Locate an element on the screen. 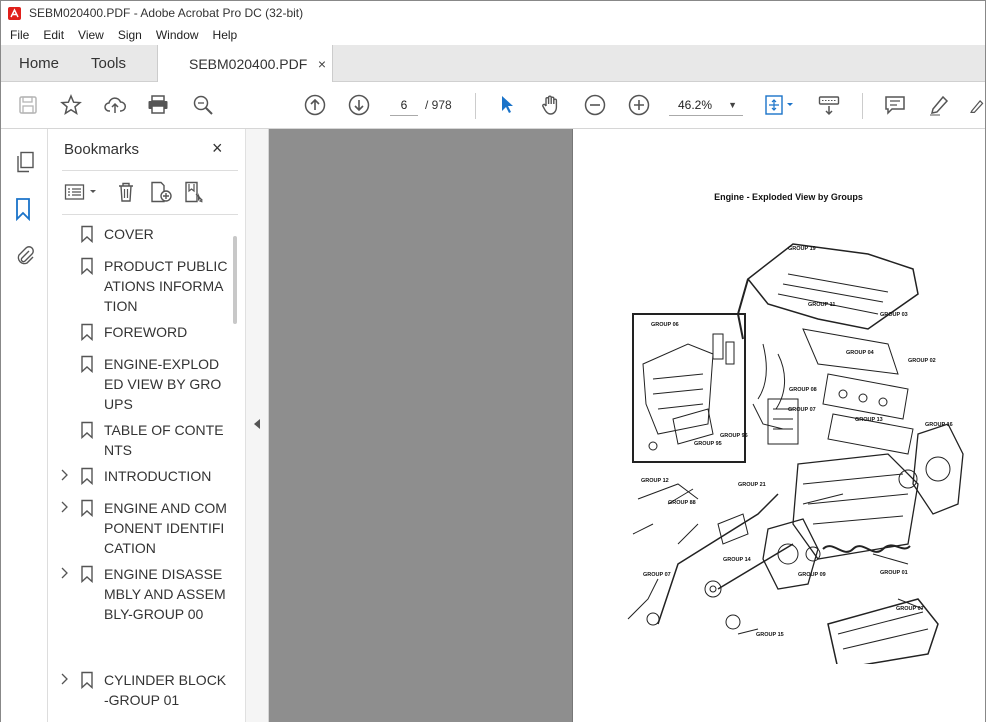 The height and width of the screenshot is (722, 986). page-total-label: / 978 is located at coordinates (438, 105).